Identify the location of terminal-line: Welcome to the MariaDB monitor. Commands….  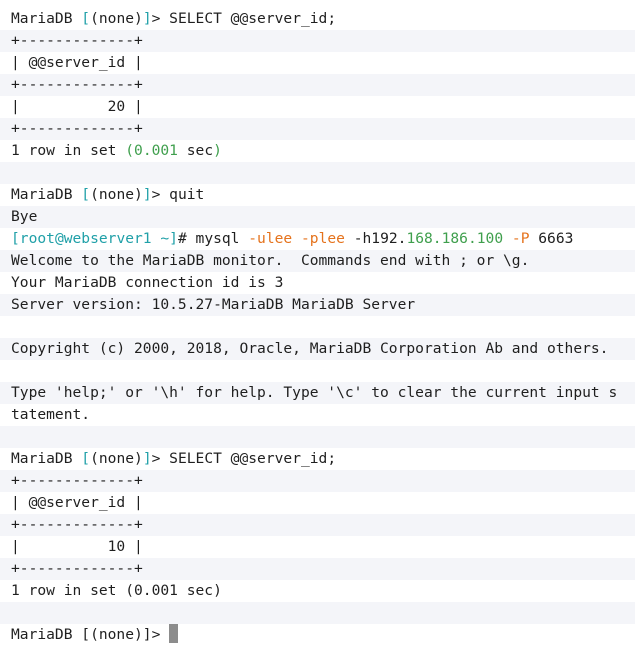
(317, 261).